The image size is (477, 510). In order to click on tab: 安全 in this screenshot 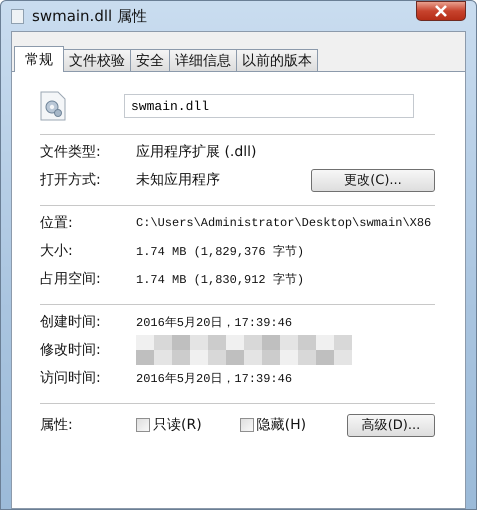, I will do `click(150, 60)`.